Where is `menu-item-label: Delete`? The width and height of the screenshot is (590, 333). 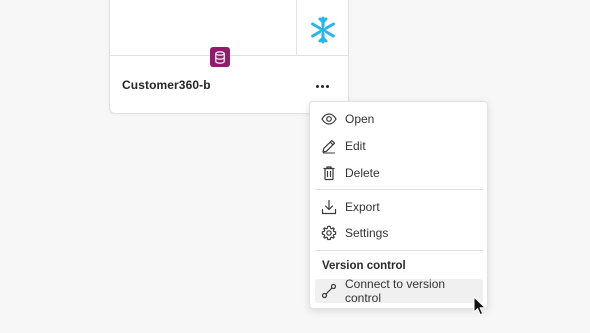
menu-item-label: Delete is located at coordinates (362, 173).